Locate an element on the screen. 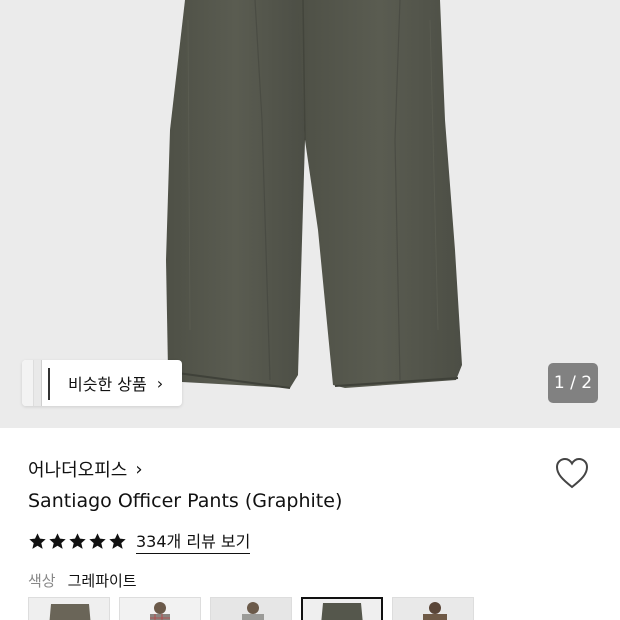  color-value: 그레파이트 is located at coordinates (102, 581).